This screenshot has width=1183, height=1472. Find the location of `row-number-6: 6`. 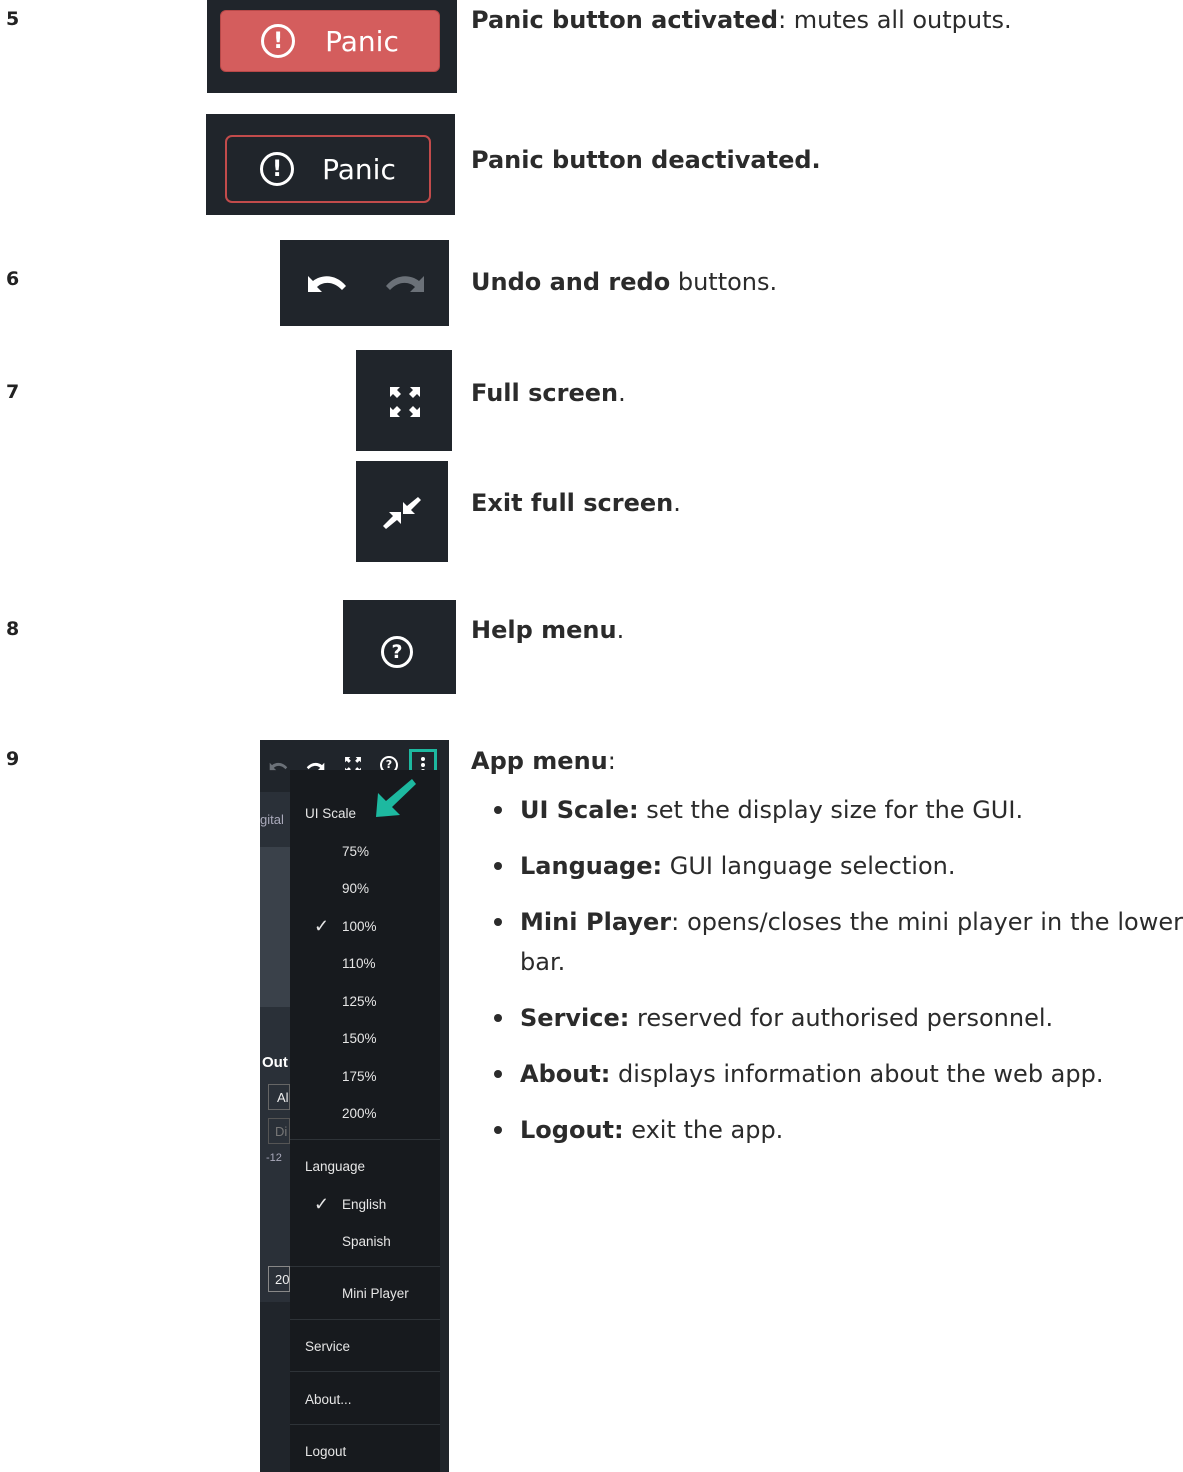

row-number-6: 6 is located at coordinates (13, 279).